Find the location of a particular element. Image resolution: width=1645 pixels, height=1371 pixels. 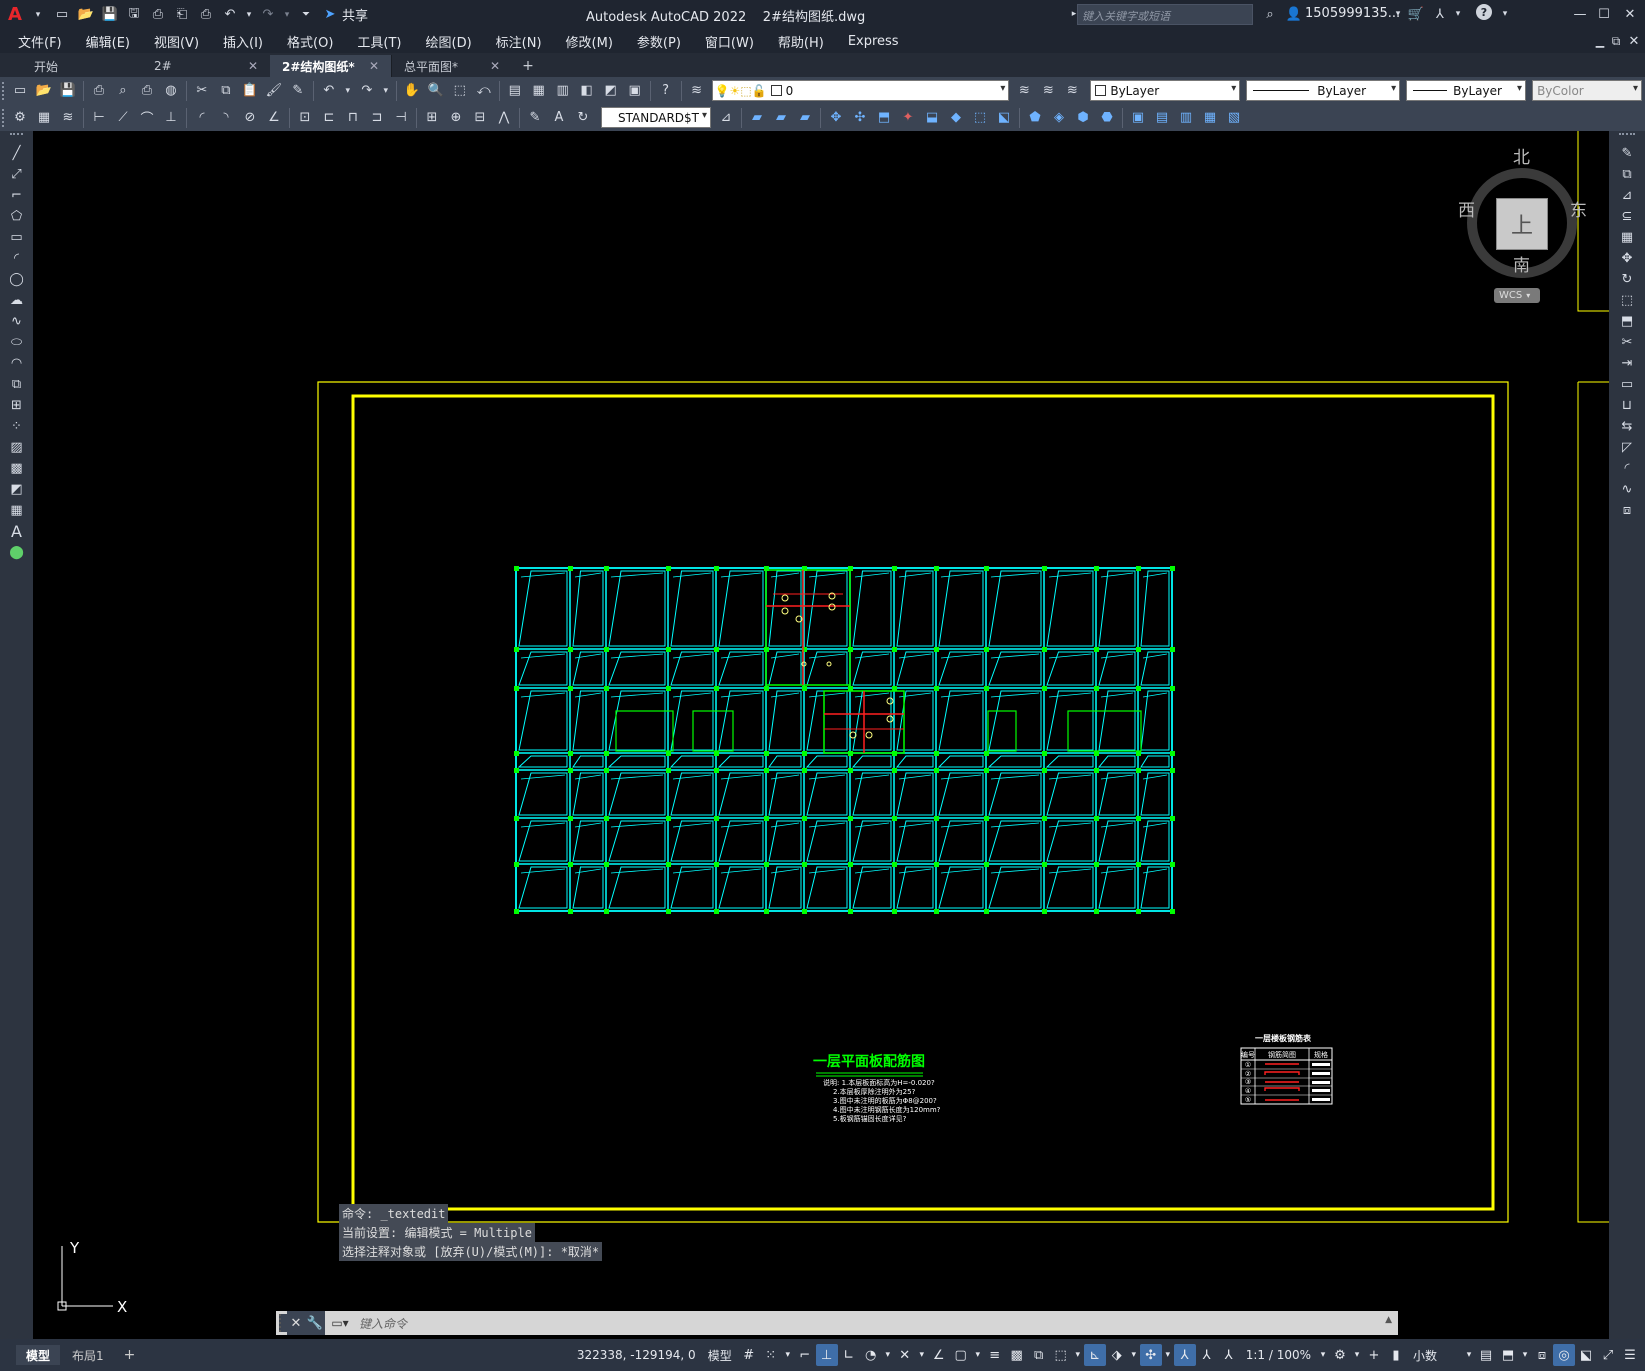

ellipse-icon: ⬭ is located at coordinates (16, 342).